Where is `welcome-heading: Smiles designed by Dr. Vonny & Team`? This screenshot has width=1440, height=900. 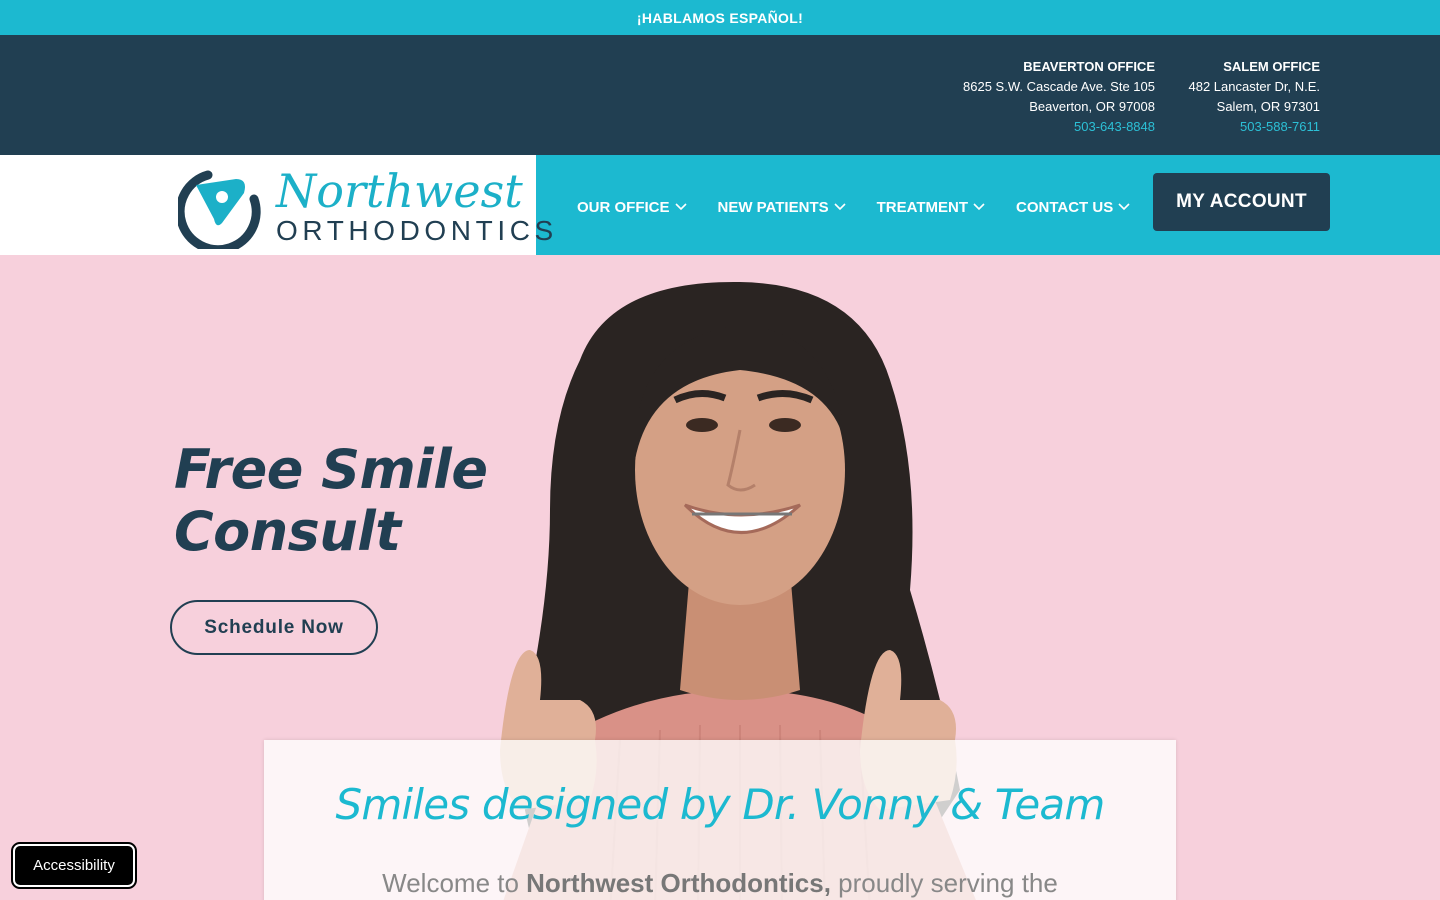 welcome-heading: Smiles designed by Dr. Vonny & Team is located at coordinates (720, 804).